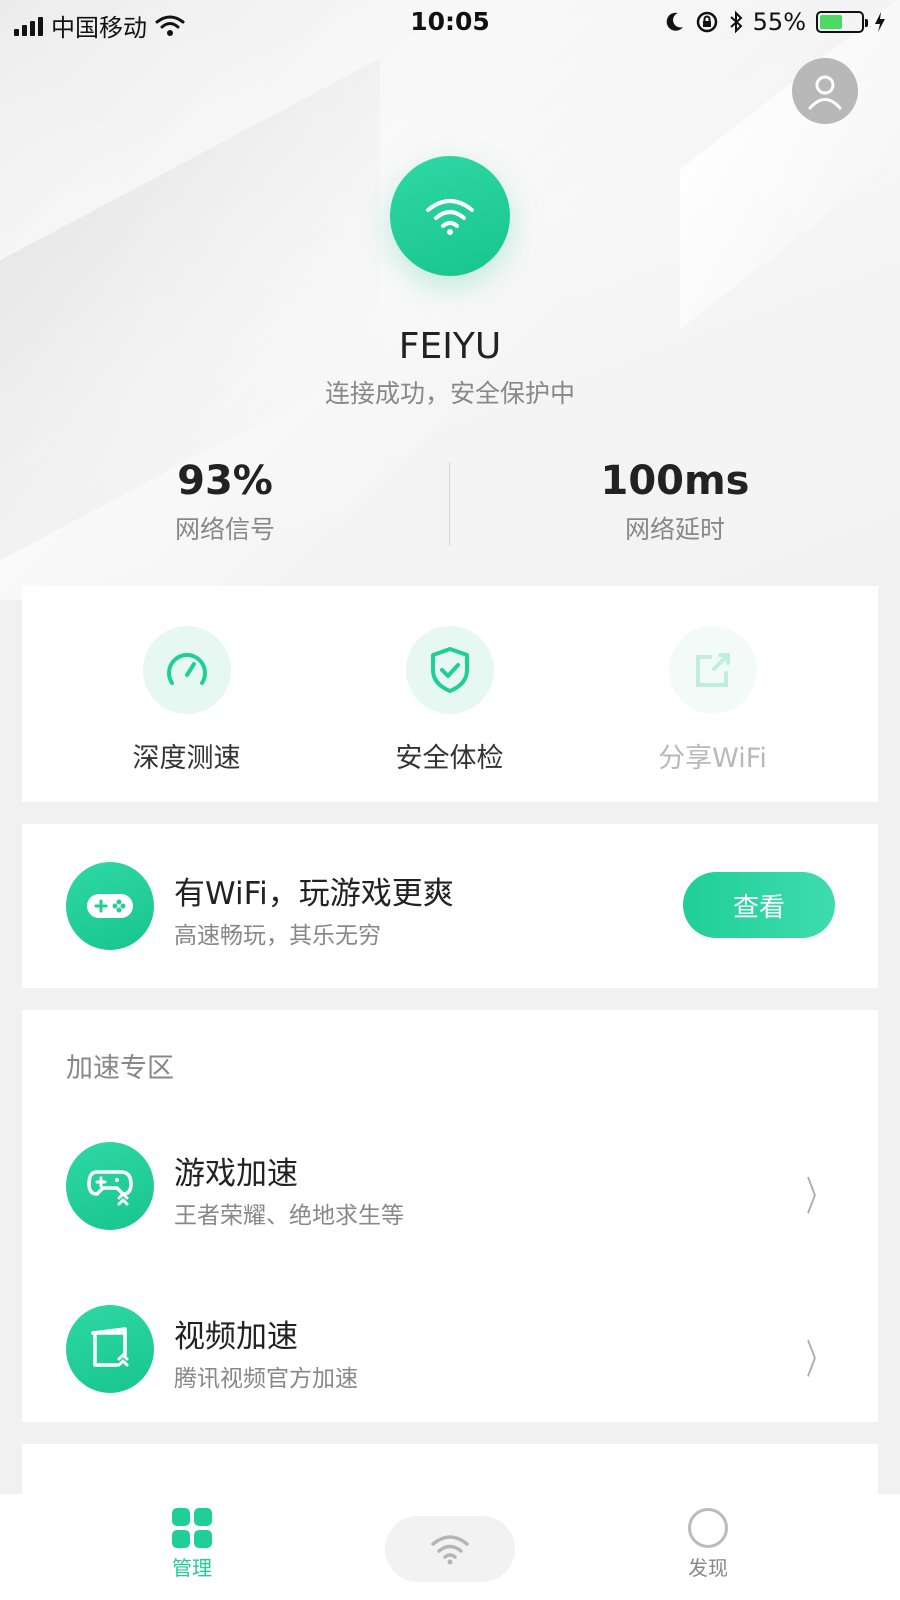  I want to click on wifi-connected-button, so click(450, 216).